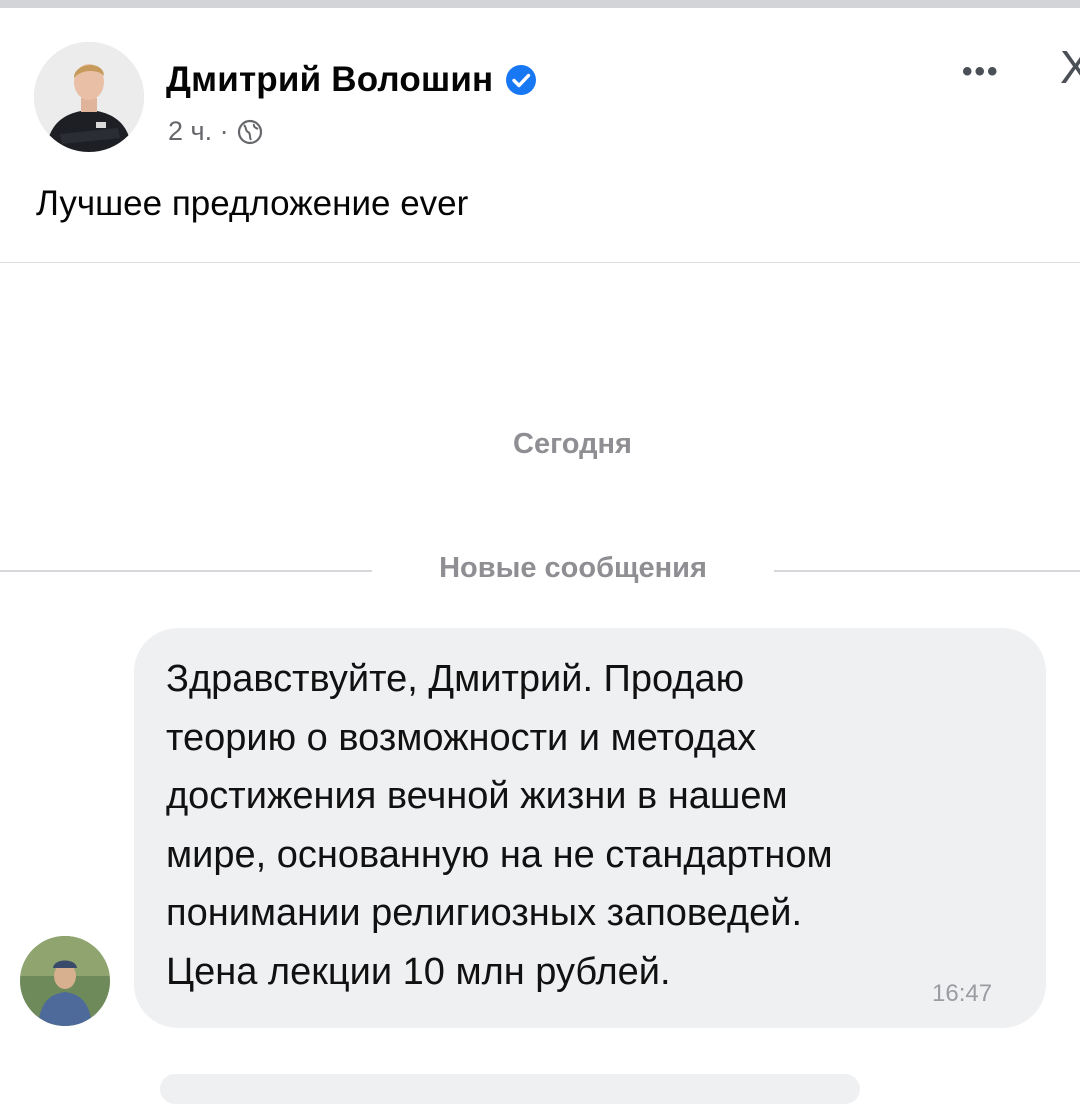  Describe the element at coordinates (962, 993) in the screenshot. I see `message-time: 16:47` at that location.